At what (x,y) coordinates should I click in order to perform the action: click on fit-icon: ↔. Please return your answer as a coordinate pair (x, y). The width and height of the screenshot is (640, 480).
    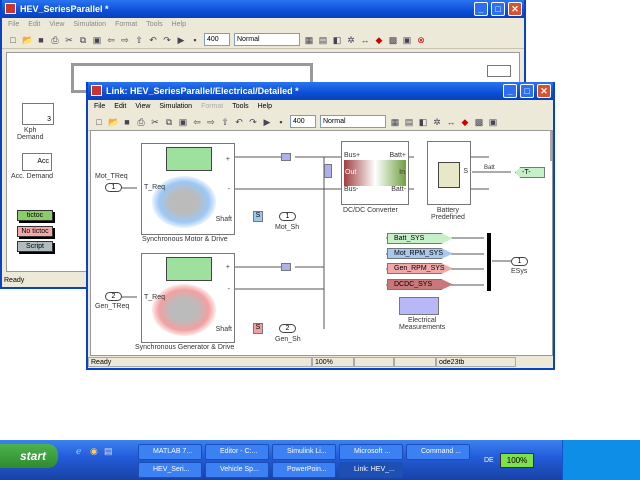
    Looking at the image, I should click on (451, 122).